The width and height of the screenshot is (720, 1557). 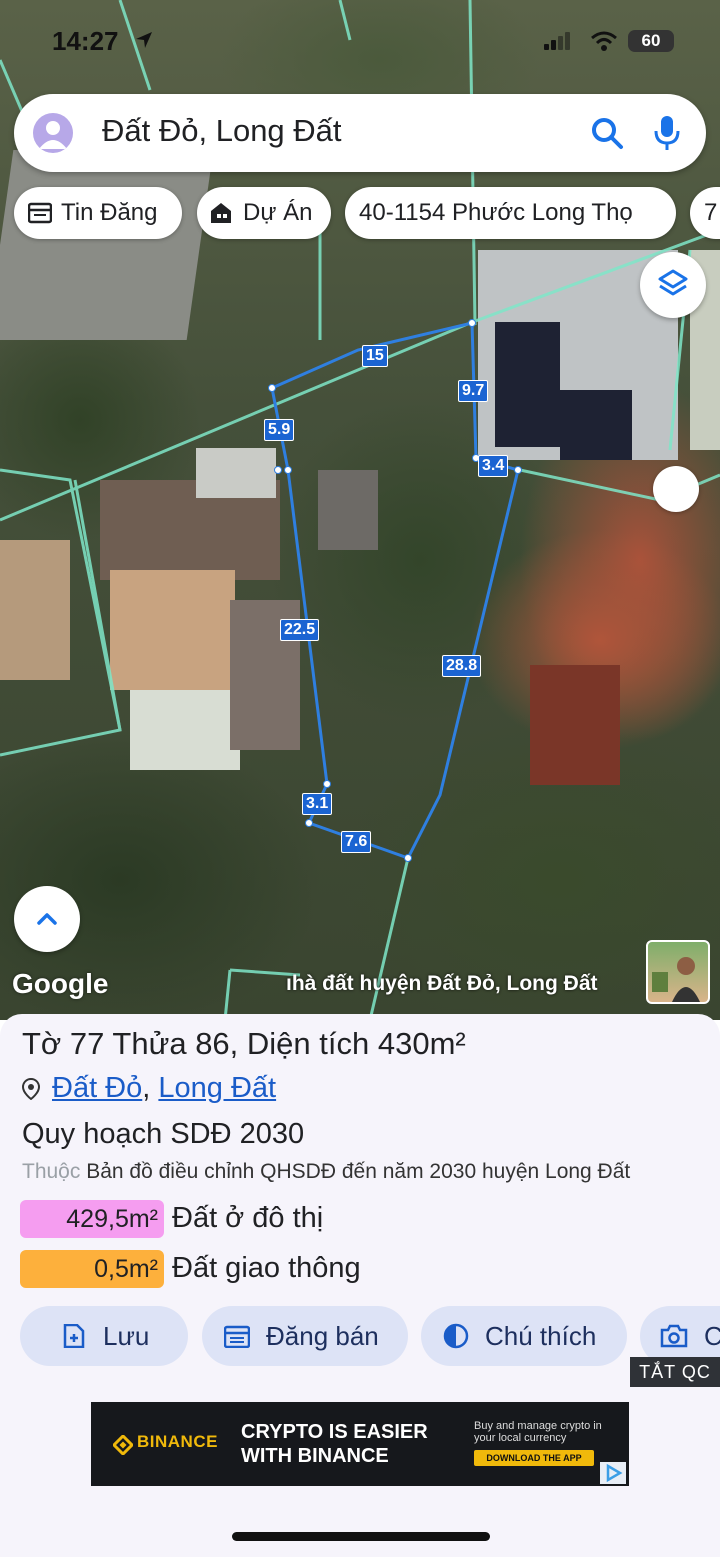 What do you see at coordinates (300, 630) in the screenshot?
I see `dimension-label: 22.5` at bounding box center [300, 630].